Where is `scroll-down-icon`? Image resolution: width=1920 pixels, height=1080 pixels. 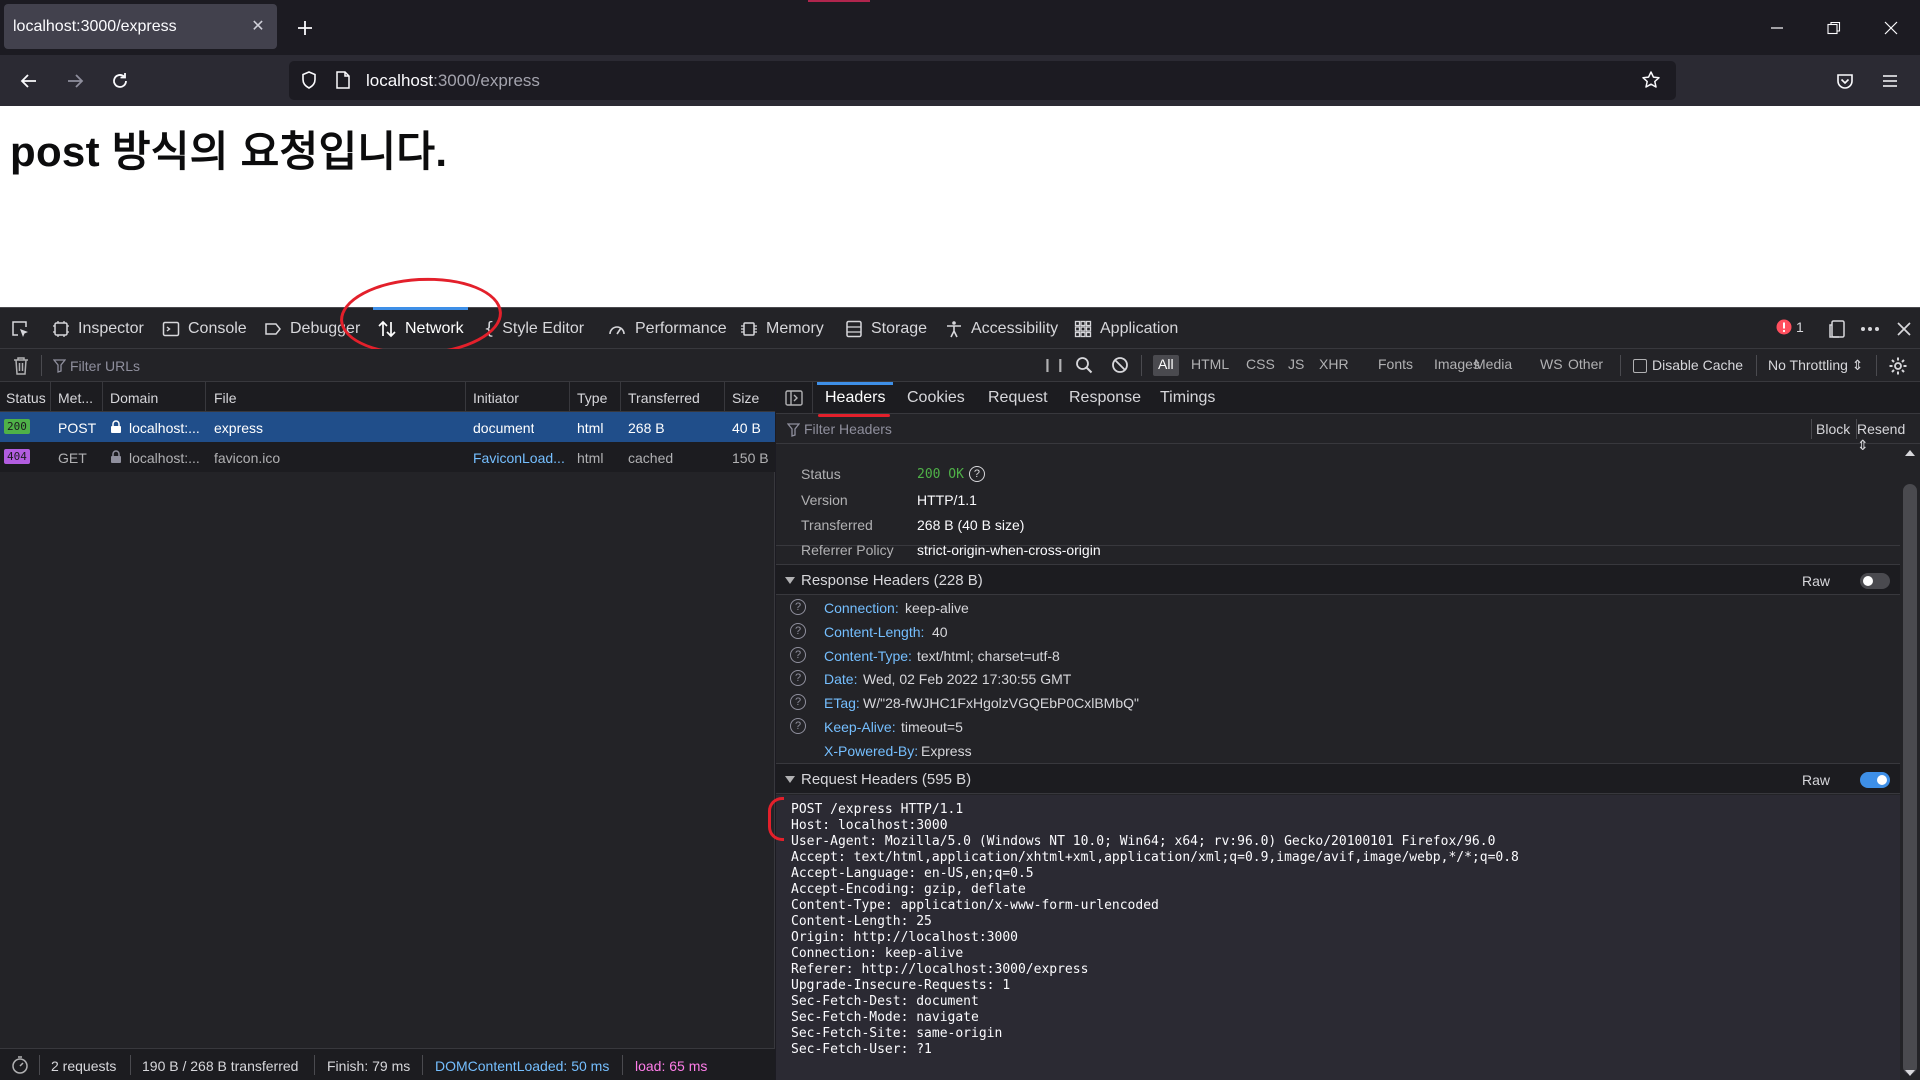
scroll-down-icon is located at coordinates (1910, 1073).